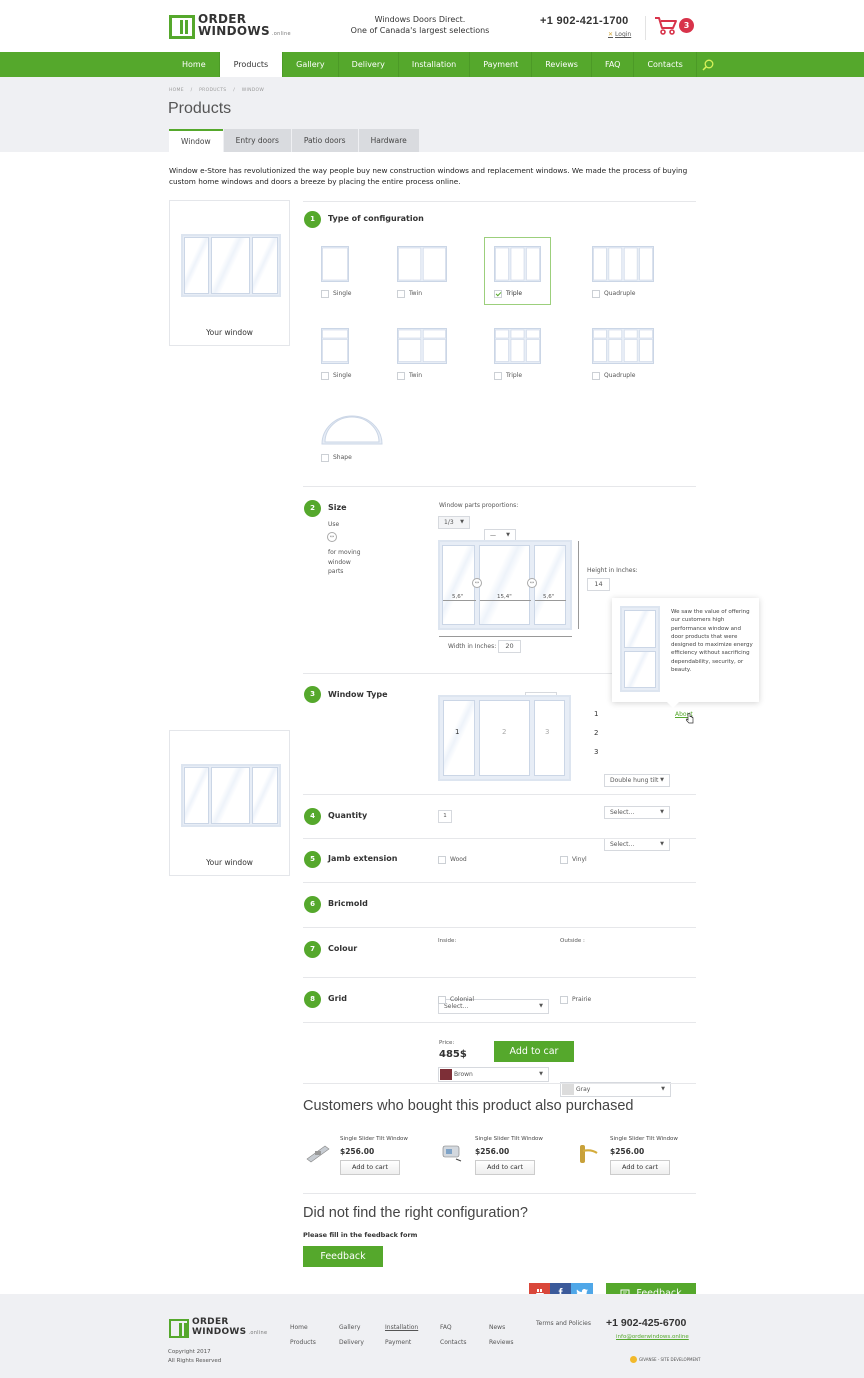 The image size is (864, 1378). I want to click on tab-patio-doors: Patio doors, so click(324, 140).